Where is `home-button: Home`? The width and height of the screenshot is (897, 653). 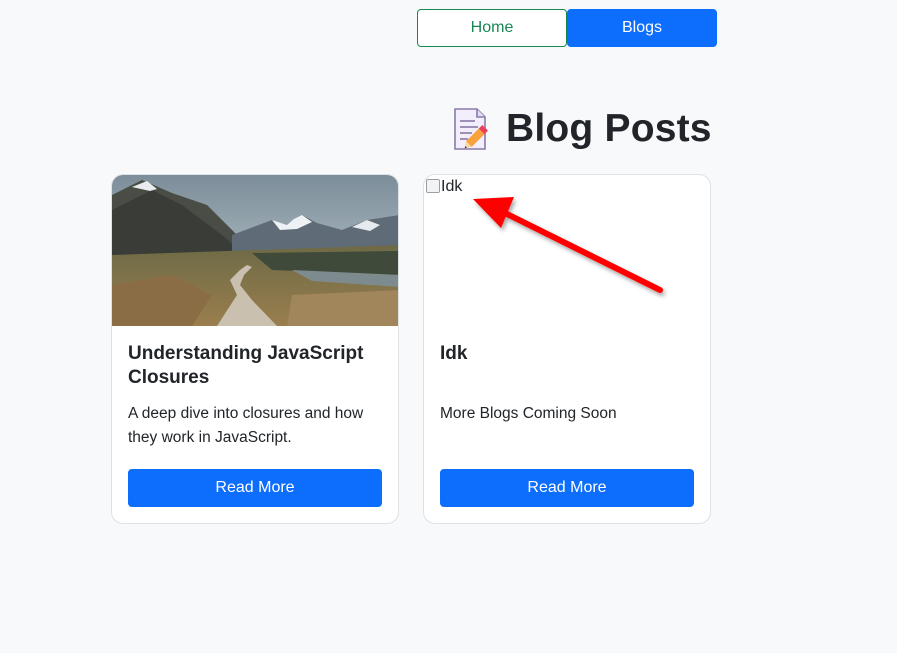 home-button: Home is located at coordinates (492, 28).